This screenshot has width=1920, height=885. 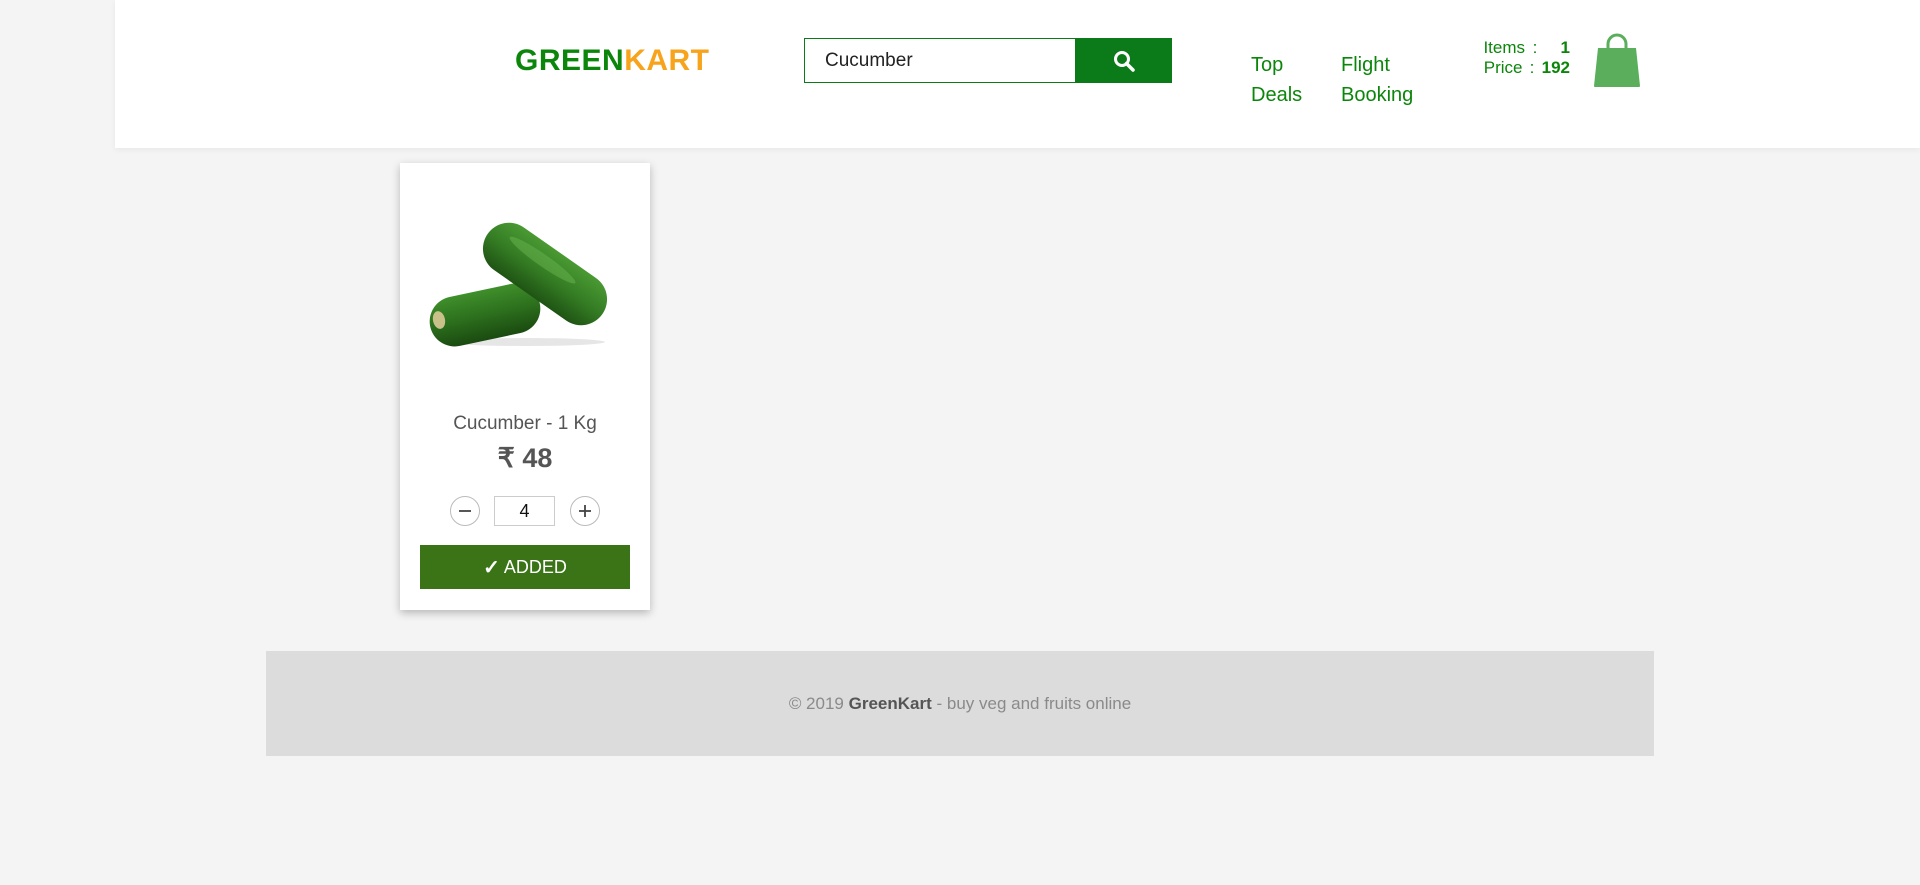 What do you see at coordinates (1267, 65) in the screenshot?
I see `nav-top-deals-line1: Top` at bounding box center [1267, 65].